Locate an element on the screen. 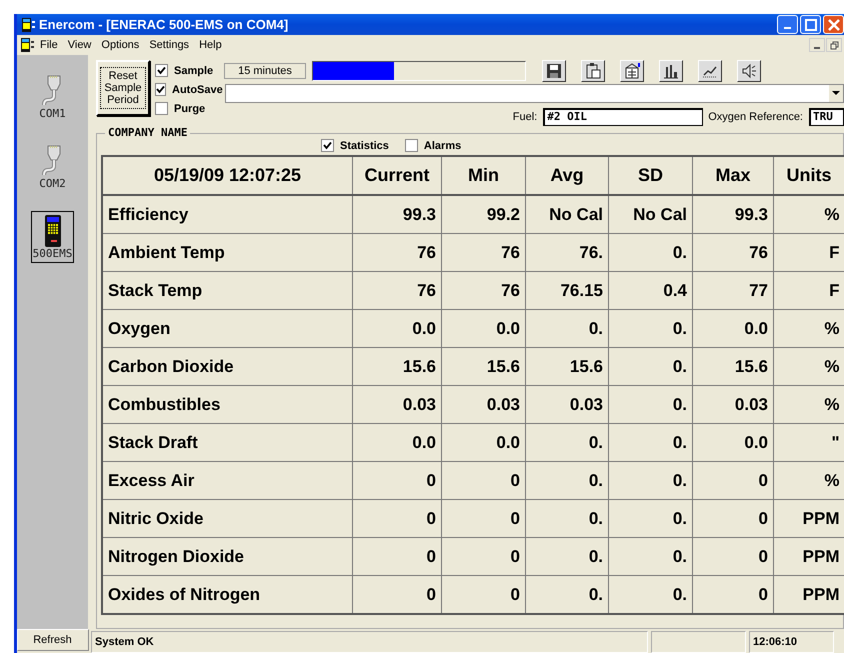 The width and height of the screenshot is (844, 653). clipboard-icon is located at coordinates (593, 71).